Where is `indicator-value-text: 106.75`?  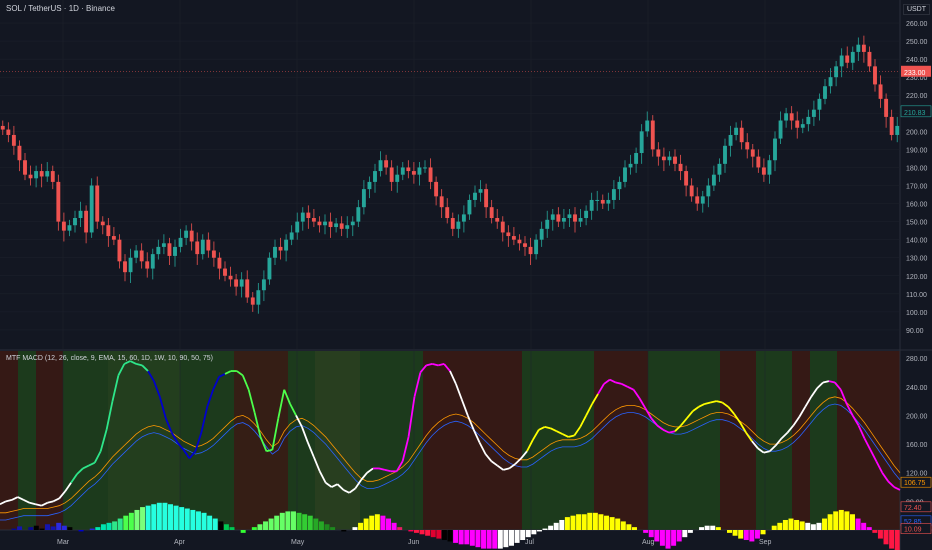
indicator-value-text: 106.75 is located at coordinates (915, 483).